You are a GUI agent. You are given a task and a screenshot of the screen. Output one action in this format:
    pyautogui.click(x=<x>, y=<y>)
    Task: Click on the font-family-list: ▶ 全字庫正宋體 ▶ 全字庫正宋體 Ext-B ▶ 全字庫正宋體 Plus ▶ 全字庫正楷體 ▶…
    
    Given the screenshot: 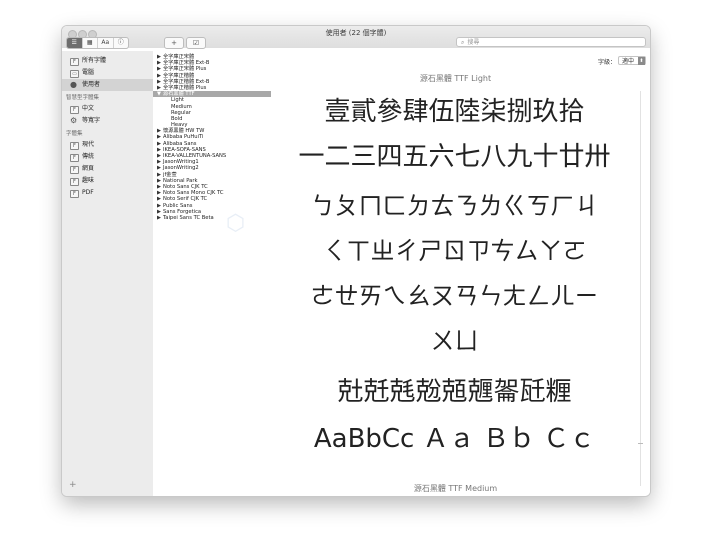 What is the action you would take?
    pyautogui.click(x=212, y=273)
    